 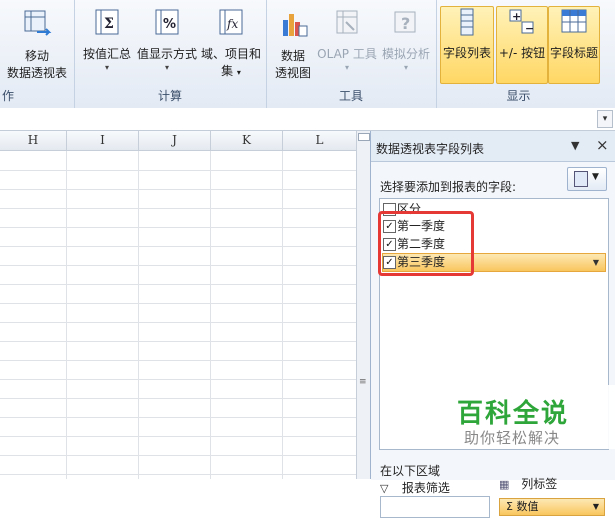 What do you see at coordinates (522, 24) in the screenshot?
I see `plus-minus-icon: + −` at bounding box center [522, 24].